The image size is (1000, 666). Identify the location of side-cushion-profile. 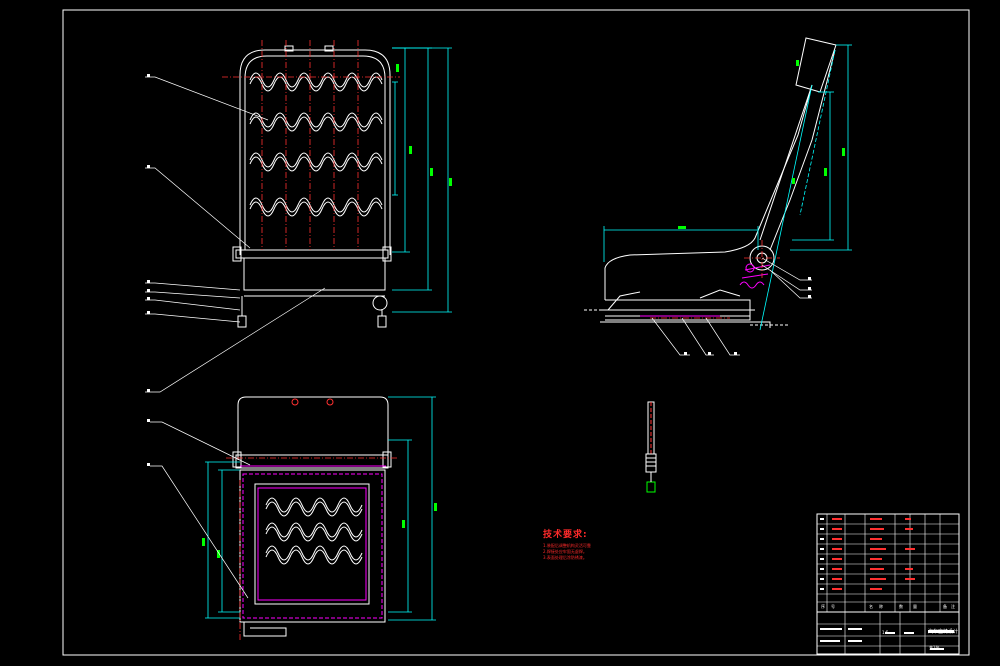
(708, 192).